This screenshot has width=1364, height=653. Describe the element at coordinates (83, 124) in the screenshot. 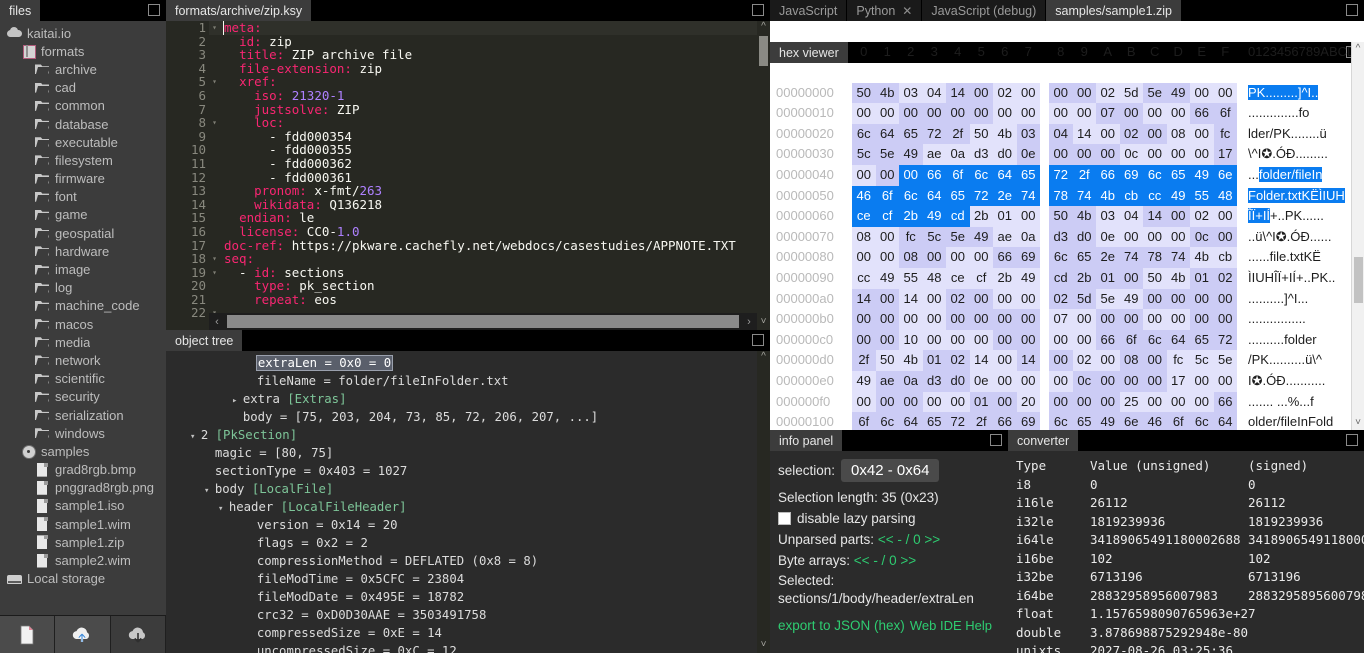

I see `tree-item: database` at that location.